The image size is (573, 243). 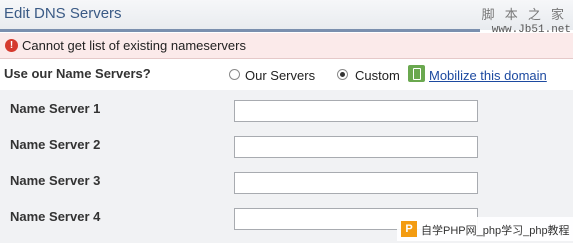 What do you see at coordinates (356, 147) in the screenshot?
I see `nameserver-2-input` at bounding box center [356, 147].